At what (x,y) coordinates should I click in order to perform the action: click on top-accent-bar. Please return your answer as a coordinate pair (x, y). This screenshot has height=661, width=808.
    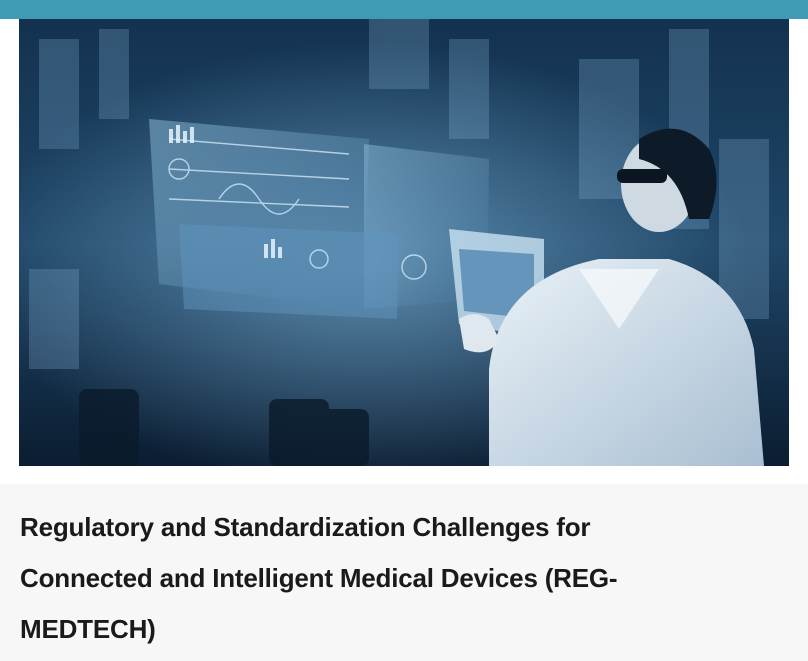
    Looking at the image, I should click on (404, 9).